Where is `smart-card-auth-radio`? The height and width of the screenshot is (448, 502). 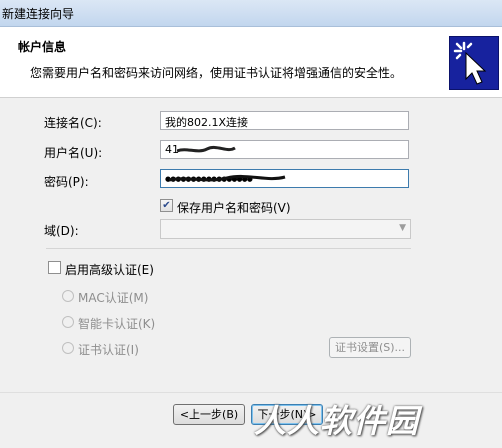
smart-card-auth-radio is located at coordinates (68, 322).